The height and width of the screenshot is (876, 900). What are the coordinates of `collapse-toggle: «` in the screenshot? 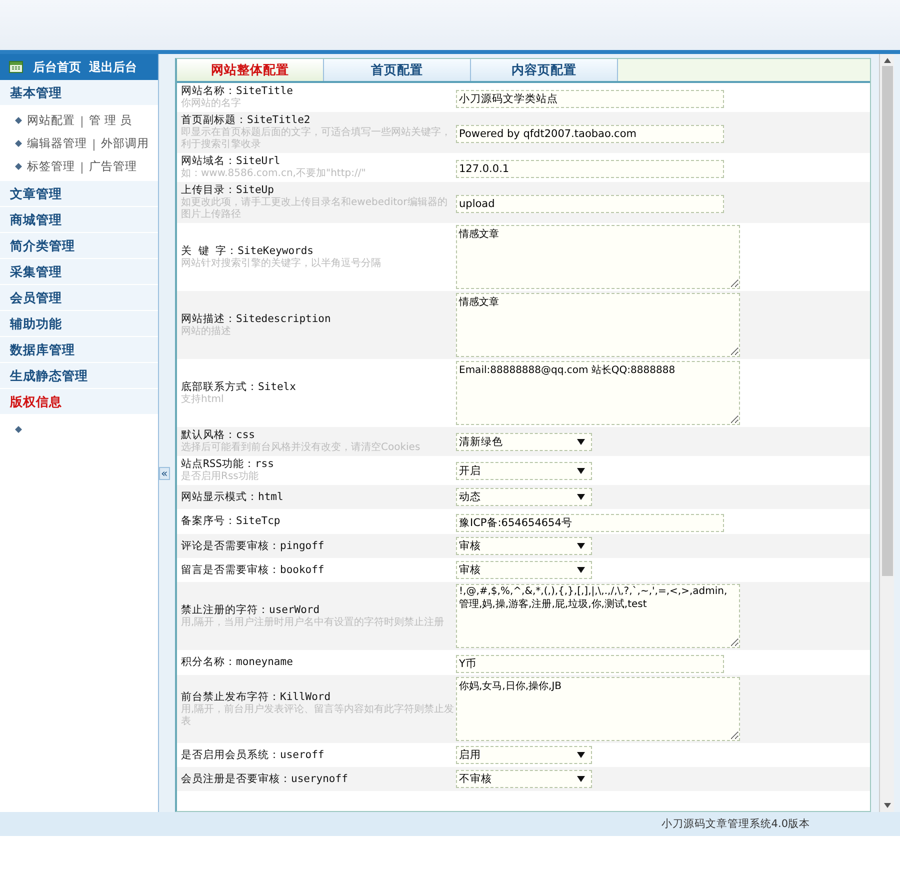 It's located at (164, 473).